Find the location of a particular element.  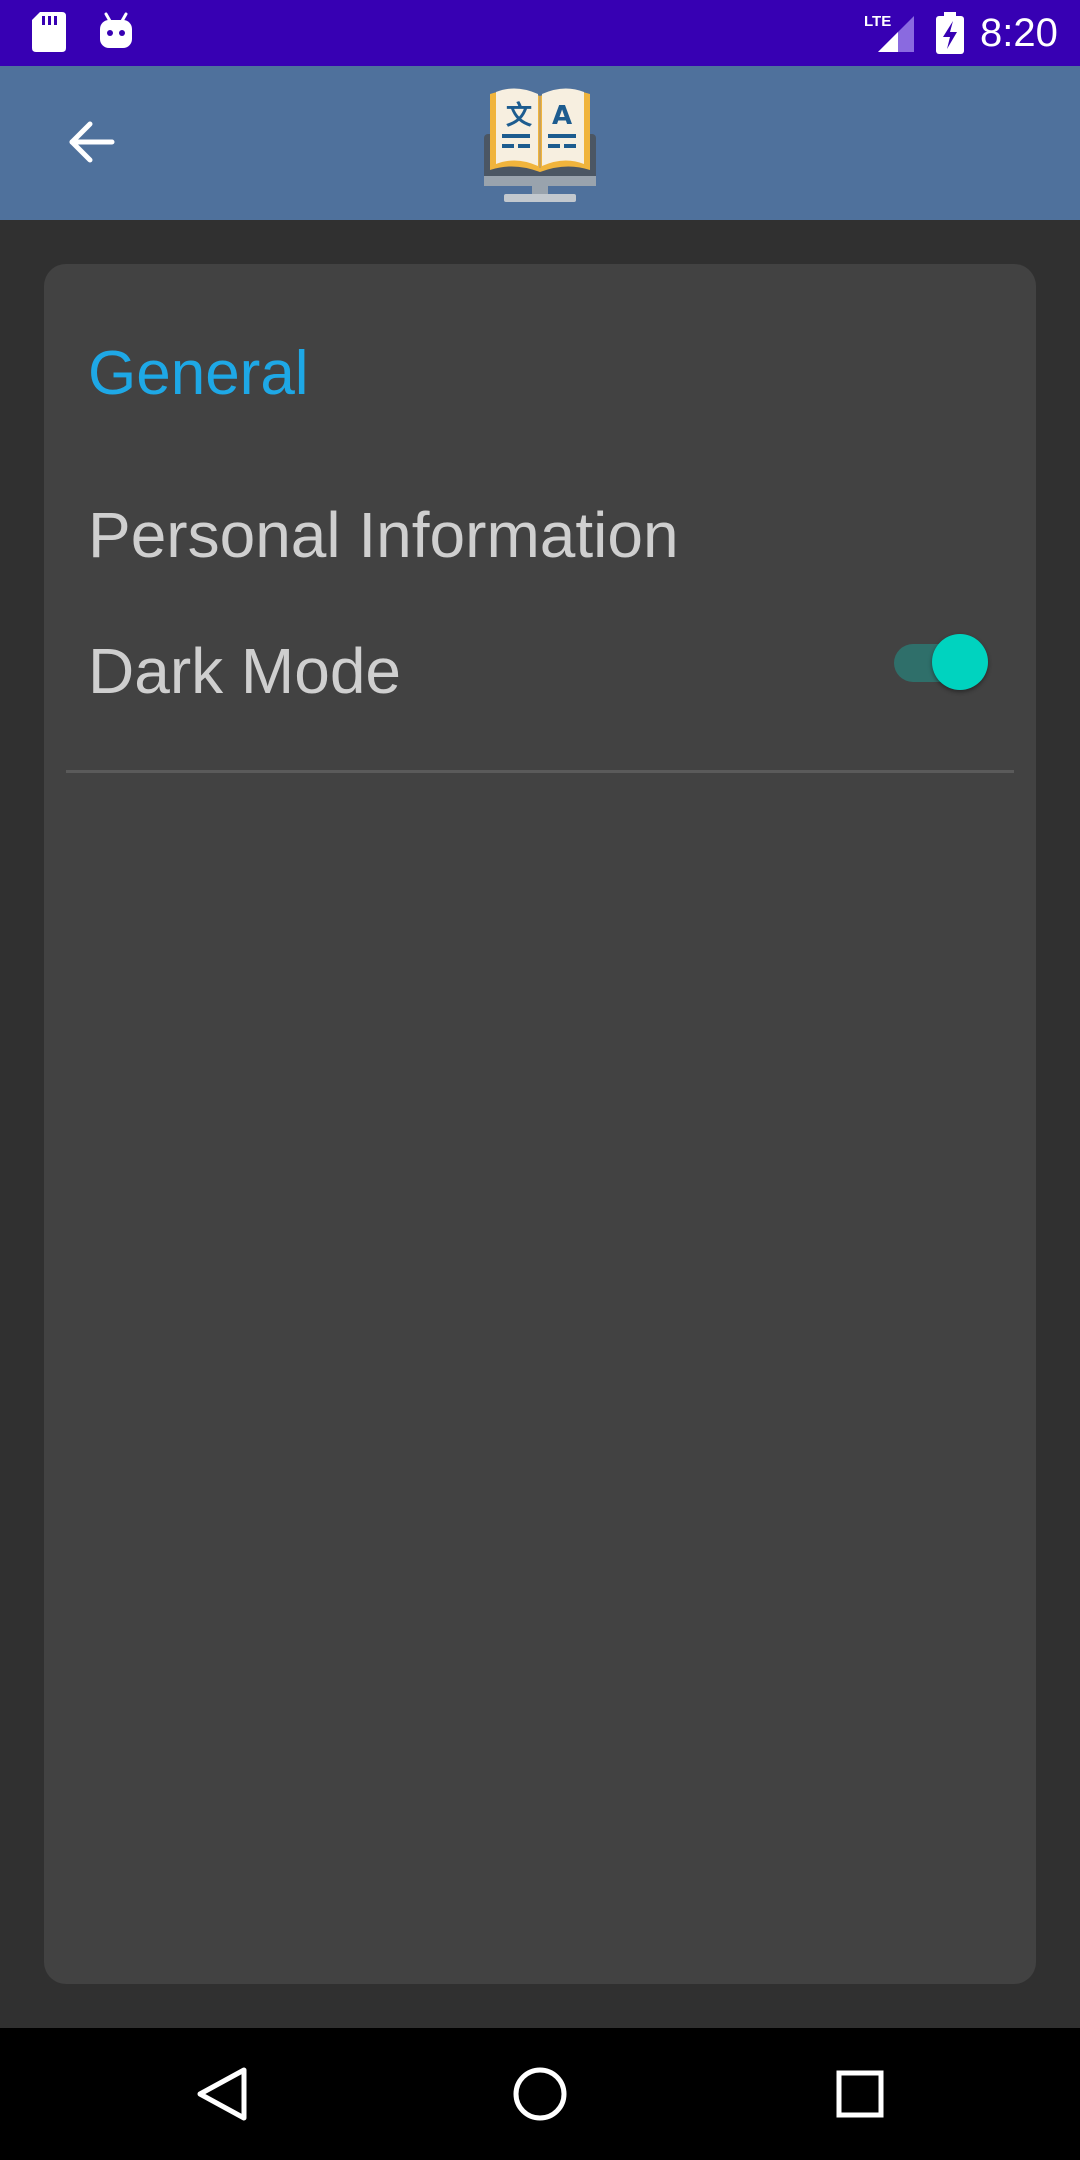

dark-mode-switch is located at coordinates (942, 662).